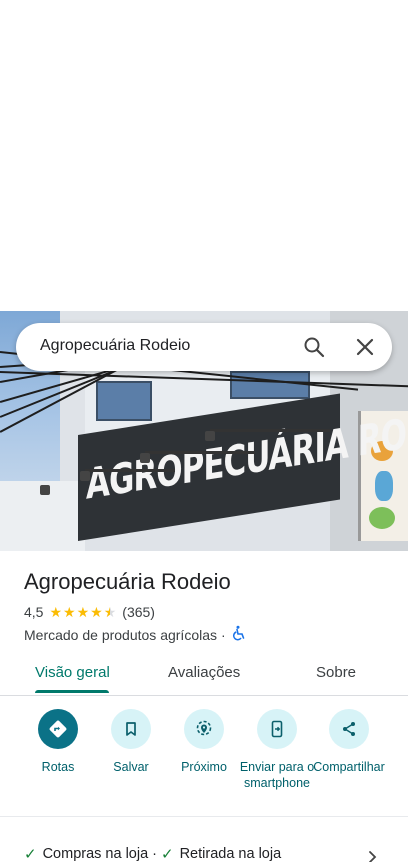 Image resolution: width=408 pixels, height=862 pixels. What do you see at coordinates (58, 729) in the screenshot?
I see `directions-icon` at bounding box center [58, 729].